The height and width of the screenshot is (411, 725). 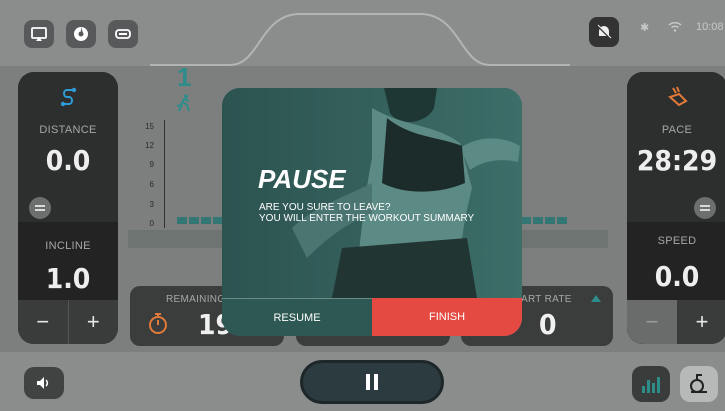 I want to click on cast-icon, so click(x=39, y=34).